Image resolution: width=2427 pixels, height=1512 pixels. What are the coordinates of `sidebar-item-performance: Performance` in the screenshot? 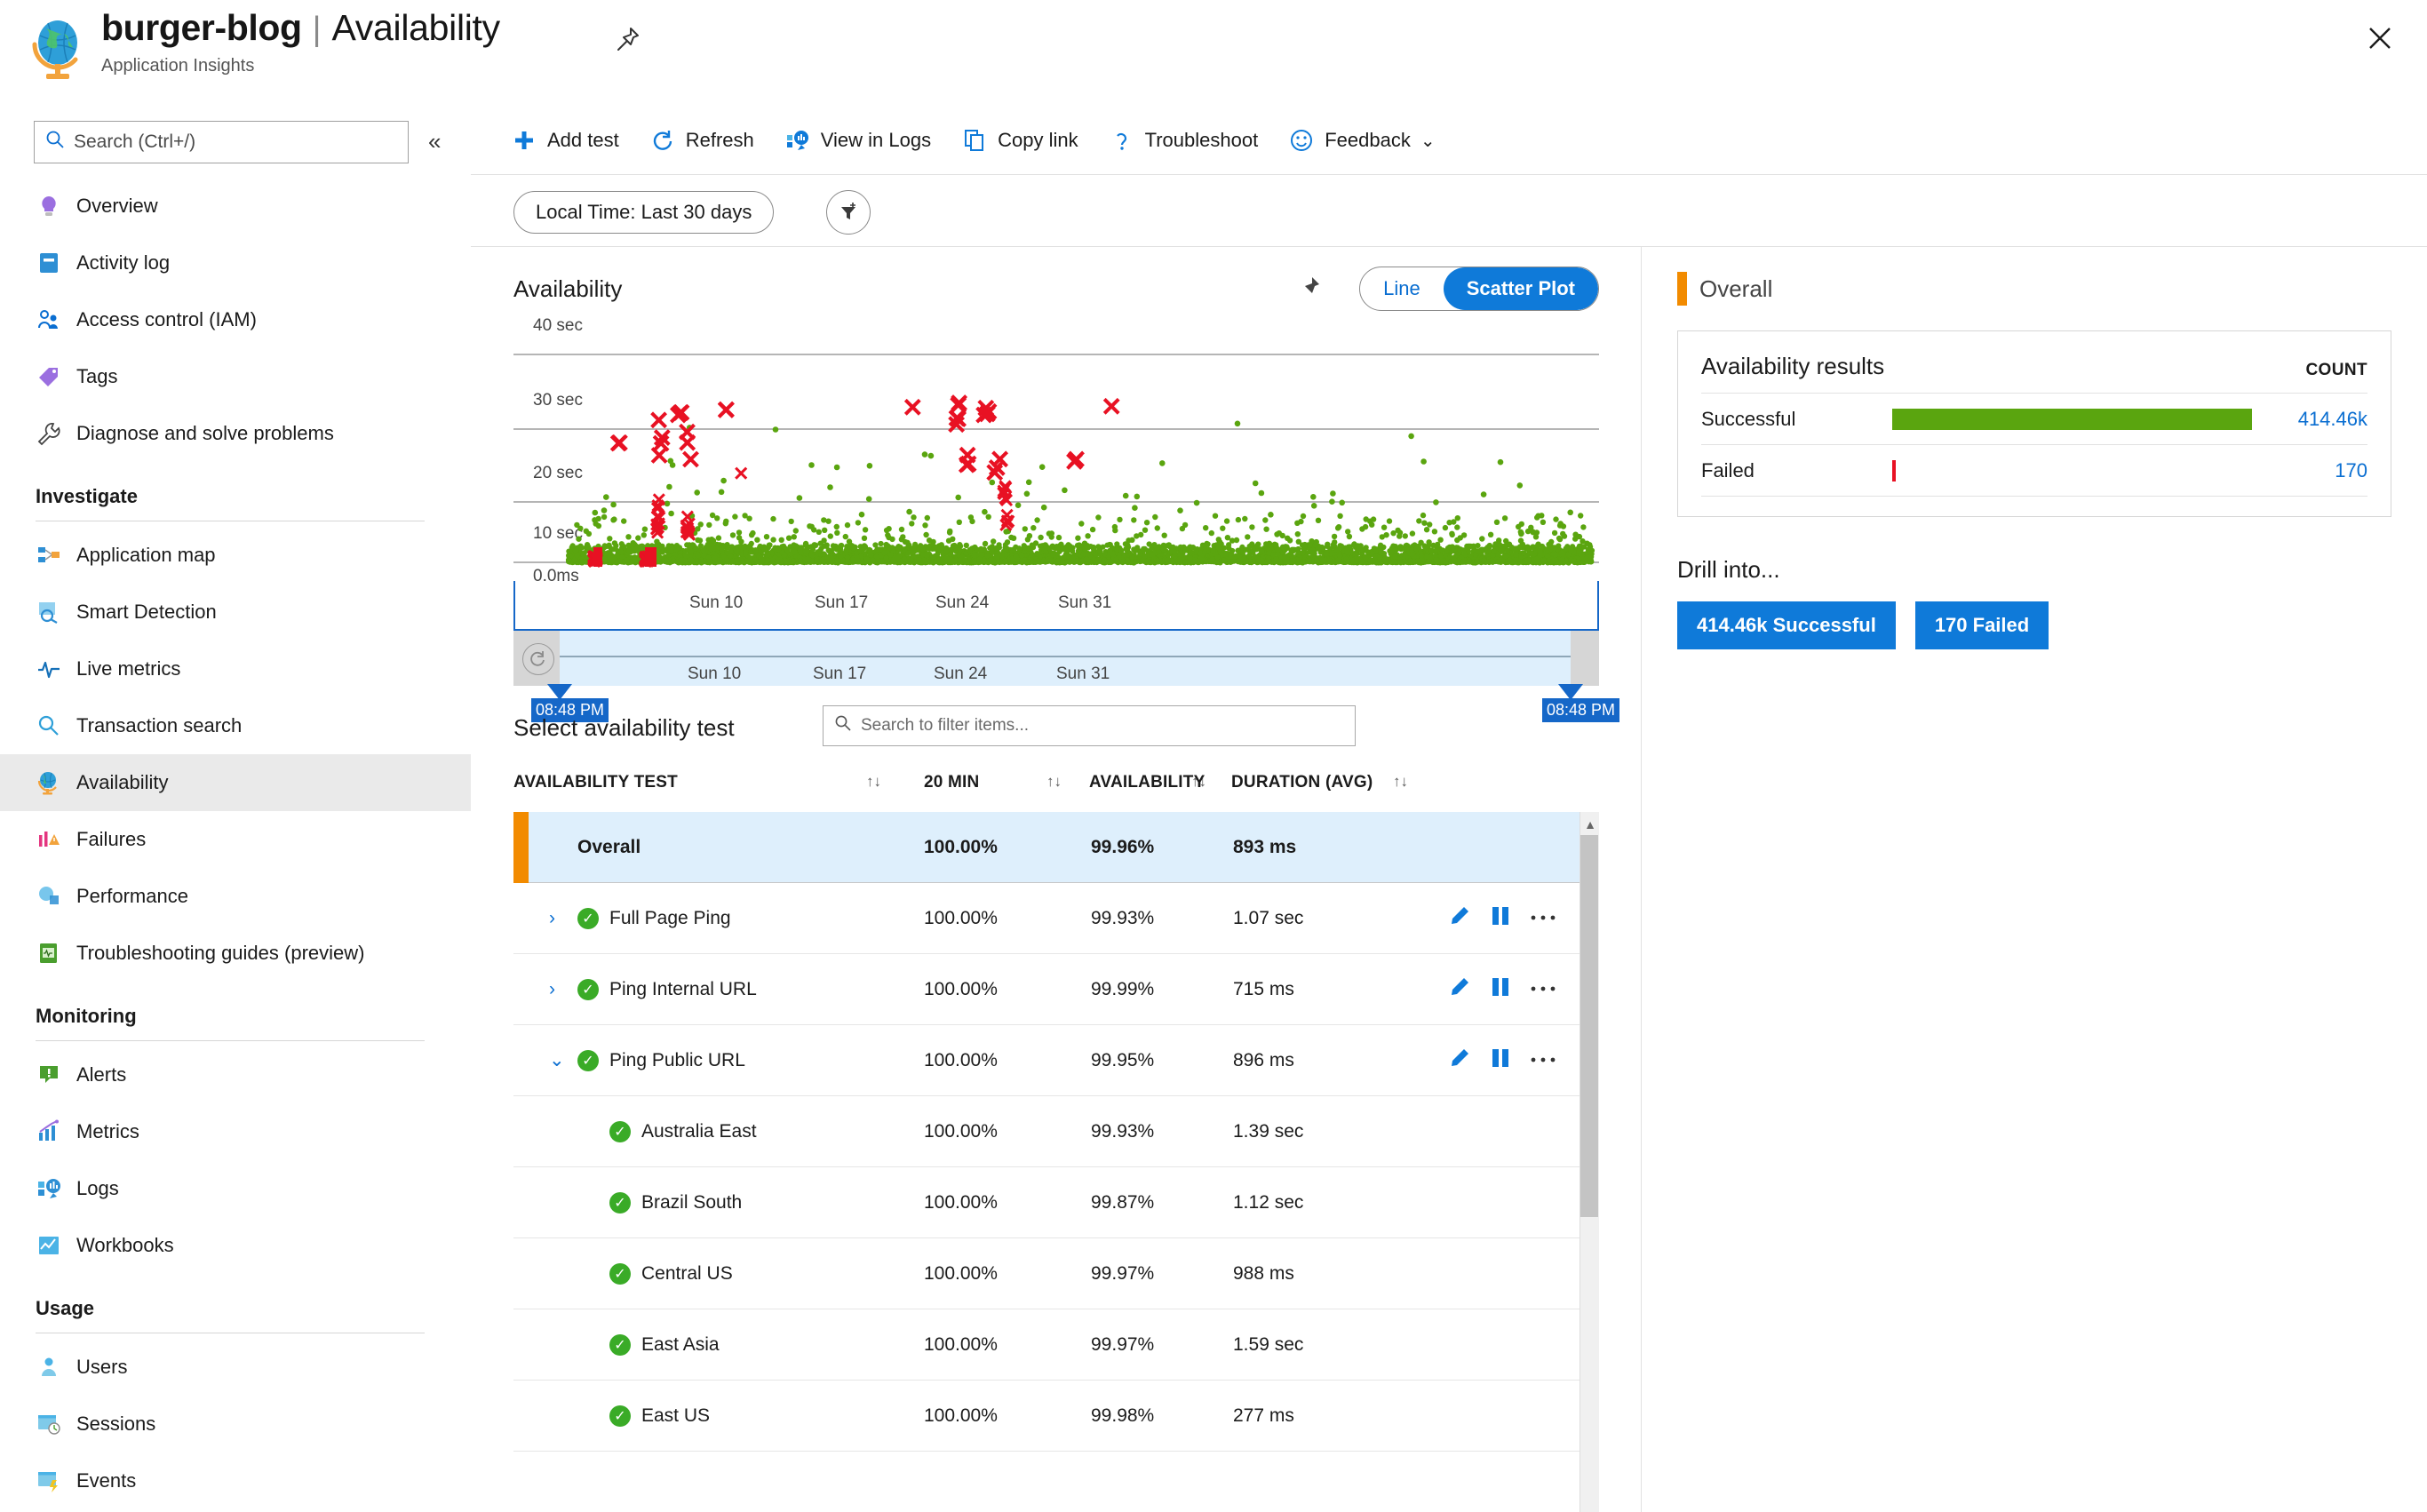 It's located at (235, 896).